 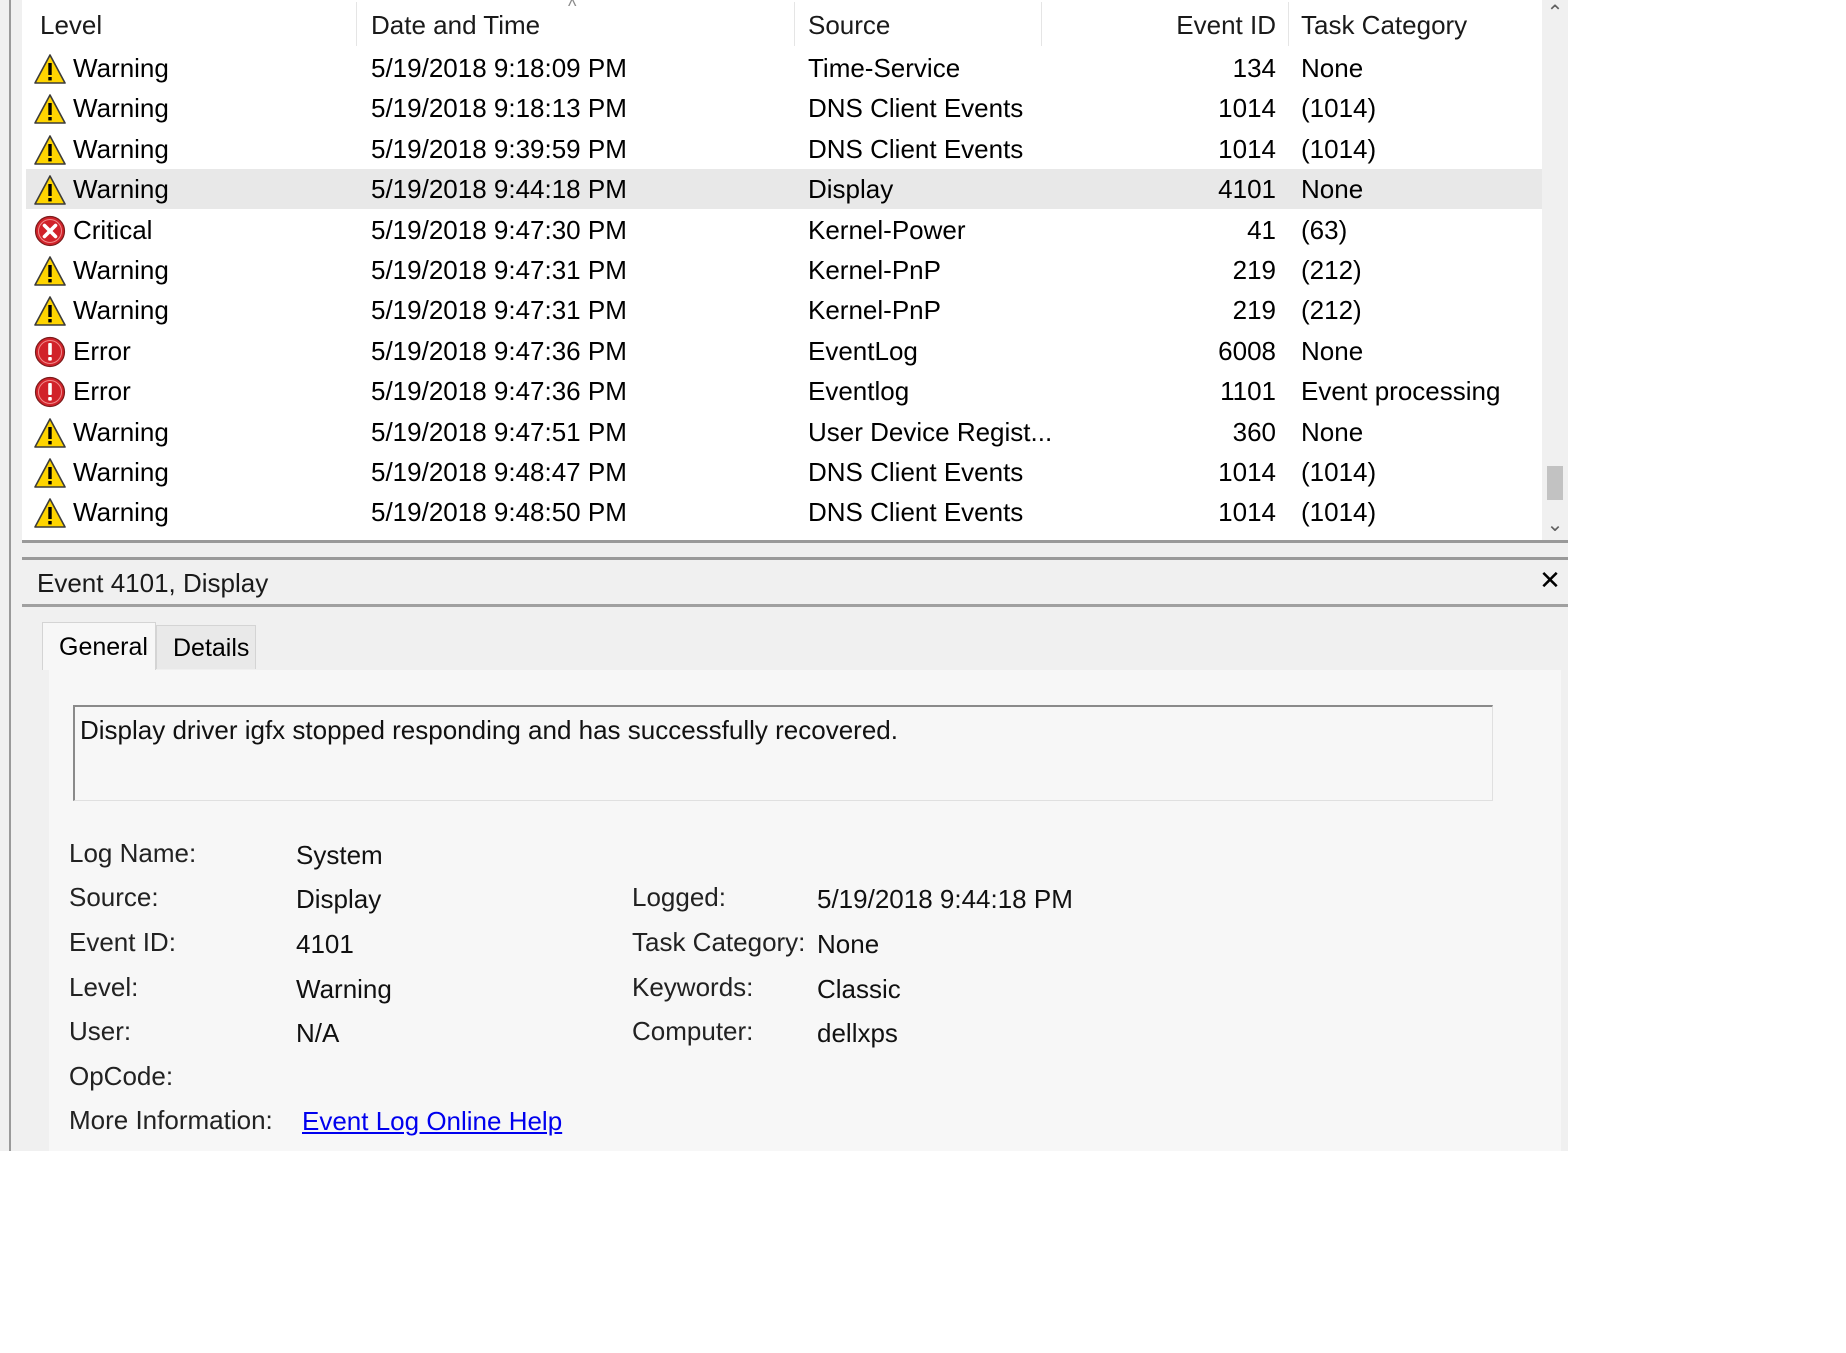 I want to click on task-category-label: Task Category:, so click(x=719, y=942).